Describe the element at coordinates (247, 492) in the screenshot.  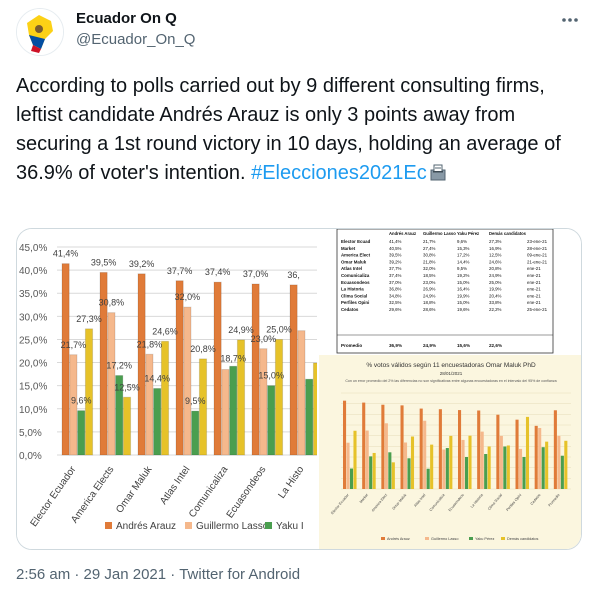
I see `x-tick-label: Ecuasondeos` at that location.